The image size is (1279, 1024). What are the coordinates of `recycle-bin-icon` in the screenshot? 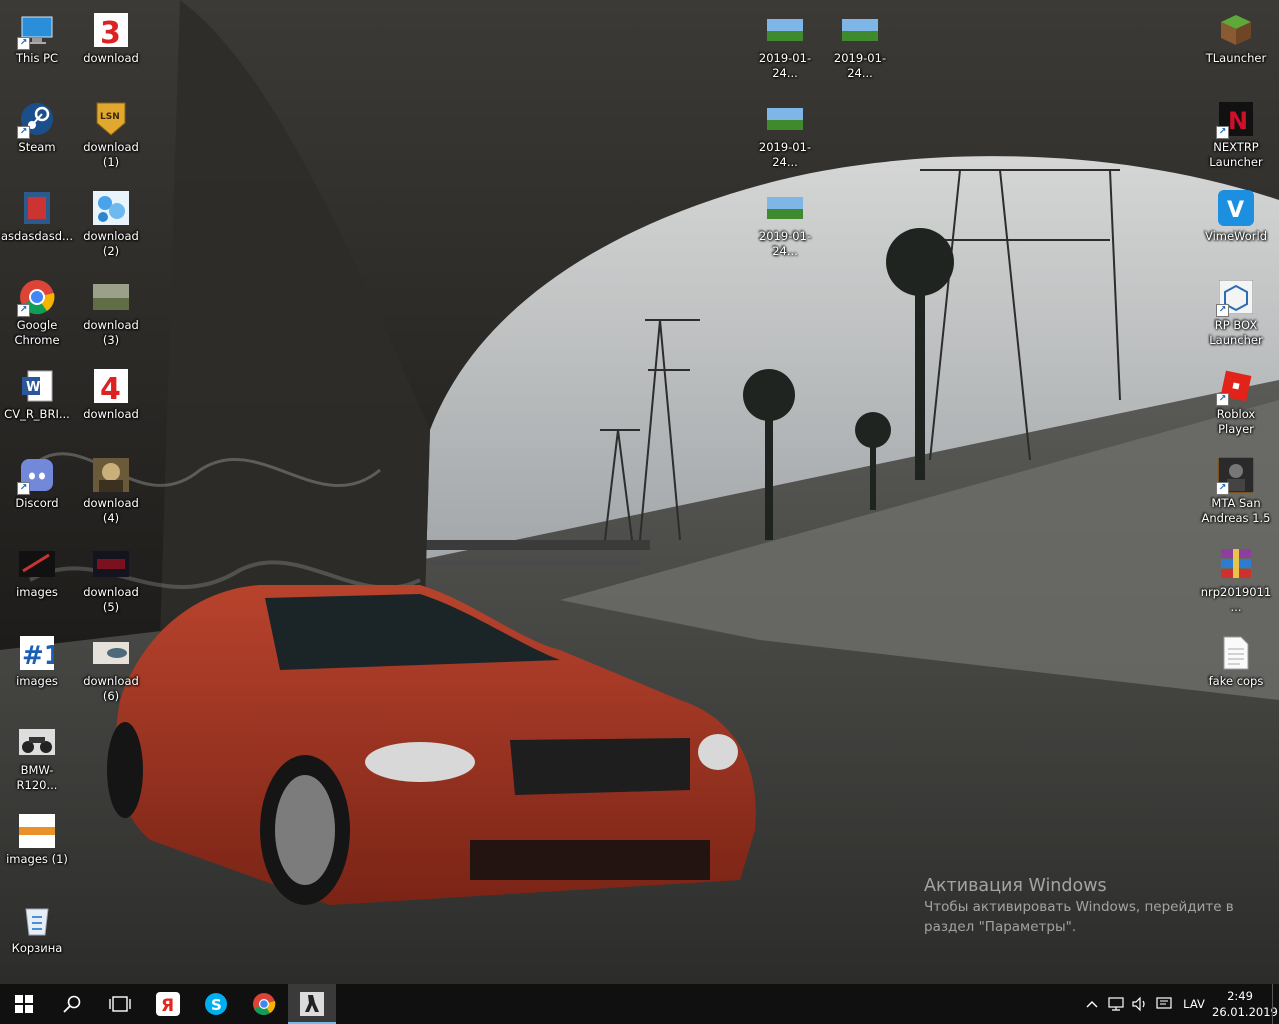 It's located at (37, 920).